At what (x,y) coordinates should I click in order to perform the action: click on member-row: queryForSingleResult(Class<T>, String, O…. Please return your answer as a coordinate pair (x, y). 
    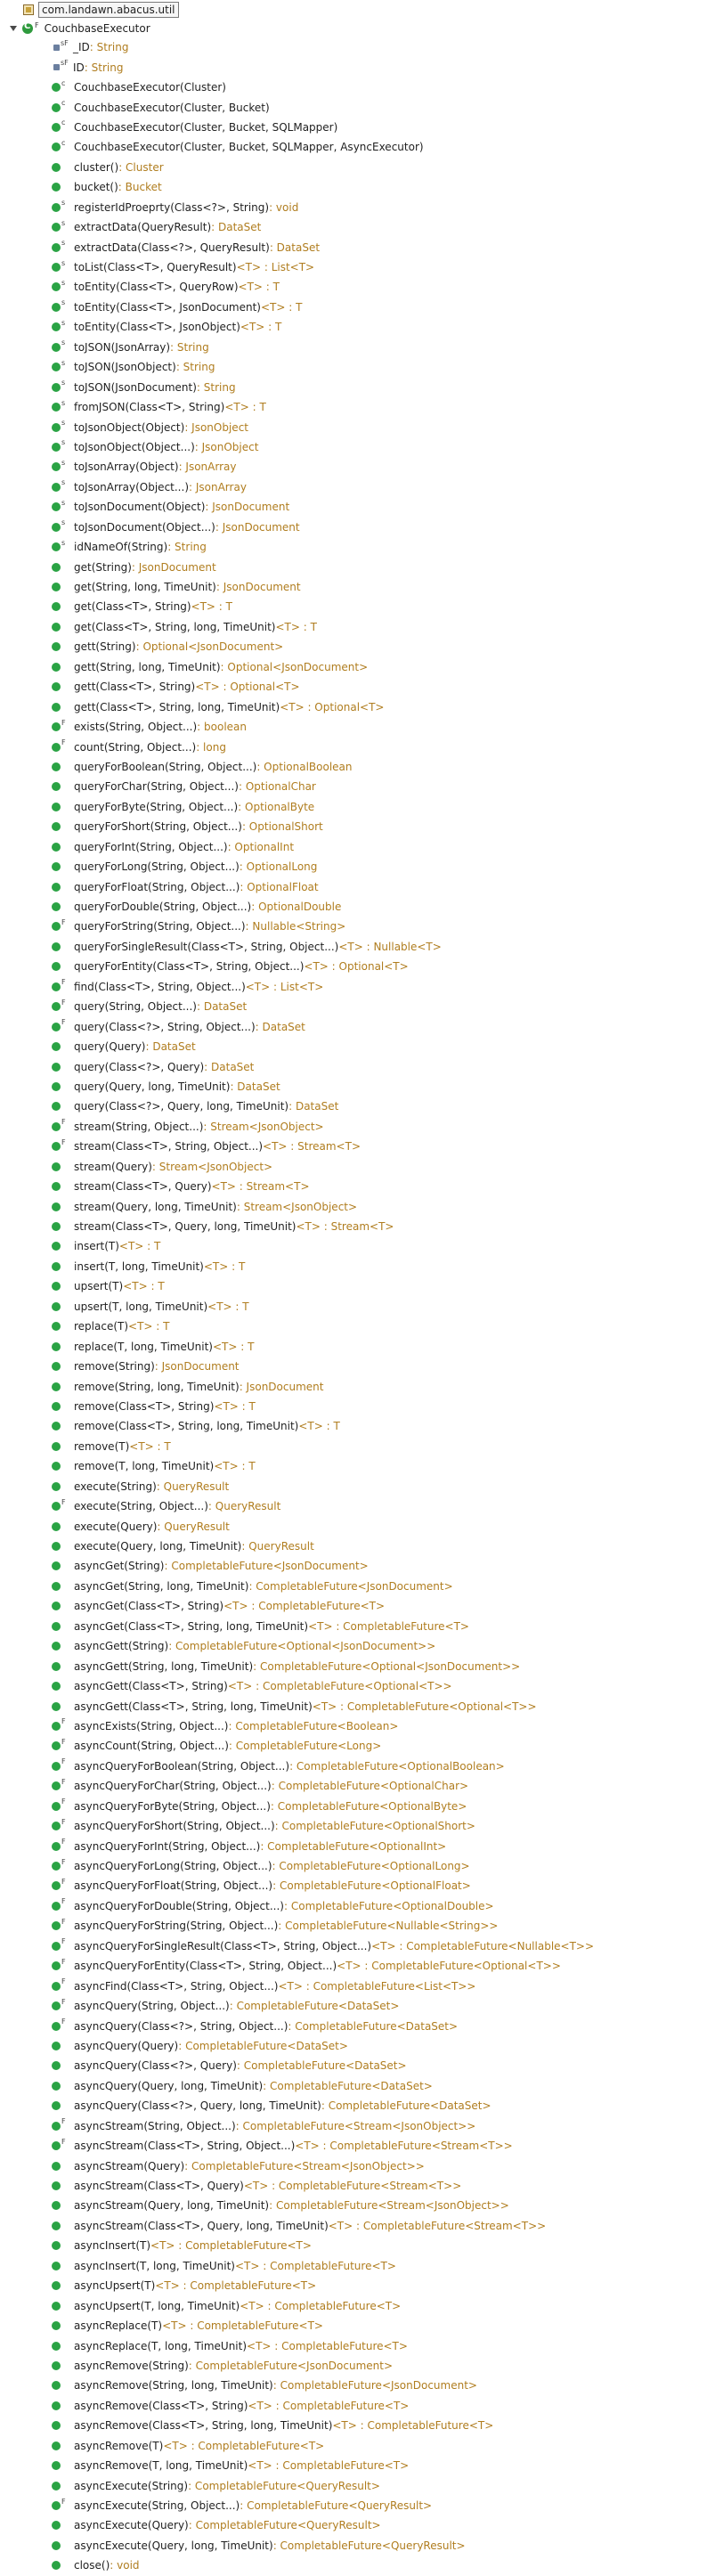
    Looking at the image, I should click on (361, 947).